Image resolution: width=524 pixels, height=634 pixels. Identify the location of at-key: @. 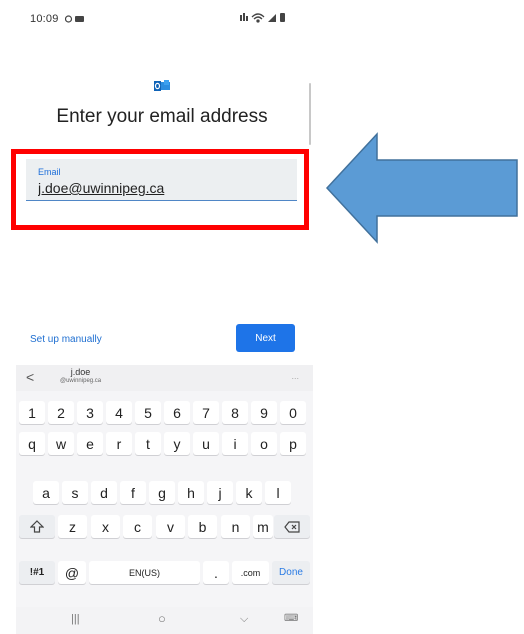
(72, 572).